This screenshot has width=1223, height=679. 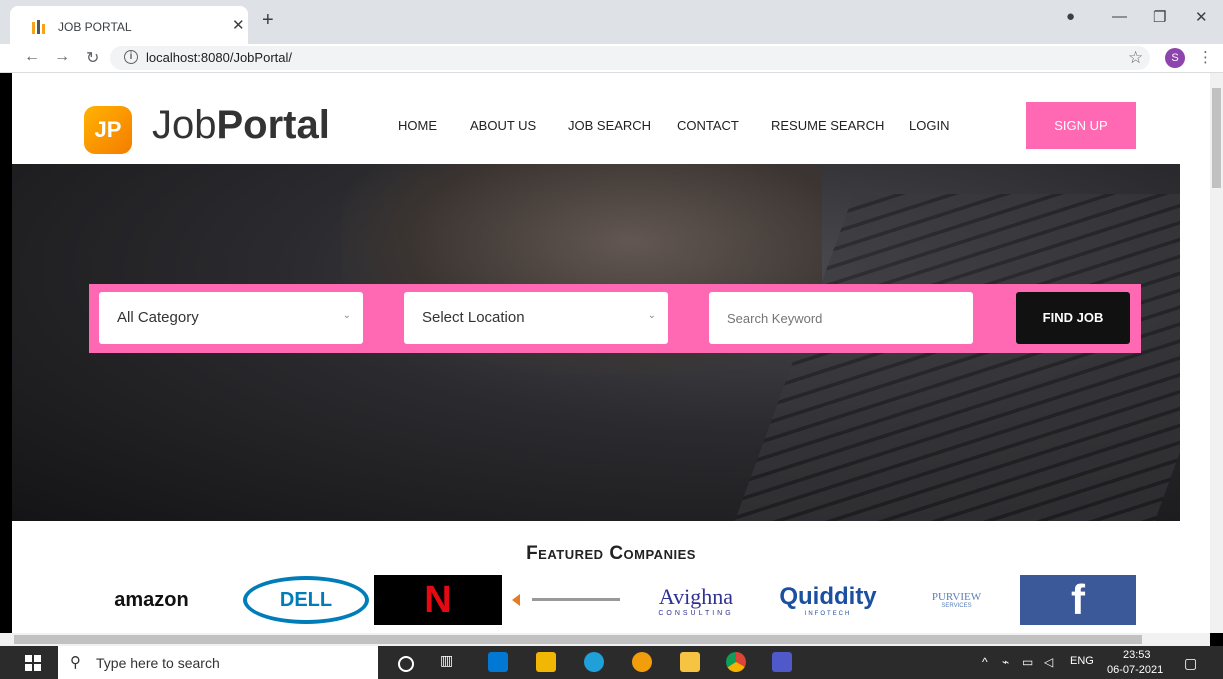 What do you see at coordinates (406, 664) in the screenshot?
I see `cortana-icon` at bounding box center [406, 664].